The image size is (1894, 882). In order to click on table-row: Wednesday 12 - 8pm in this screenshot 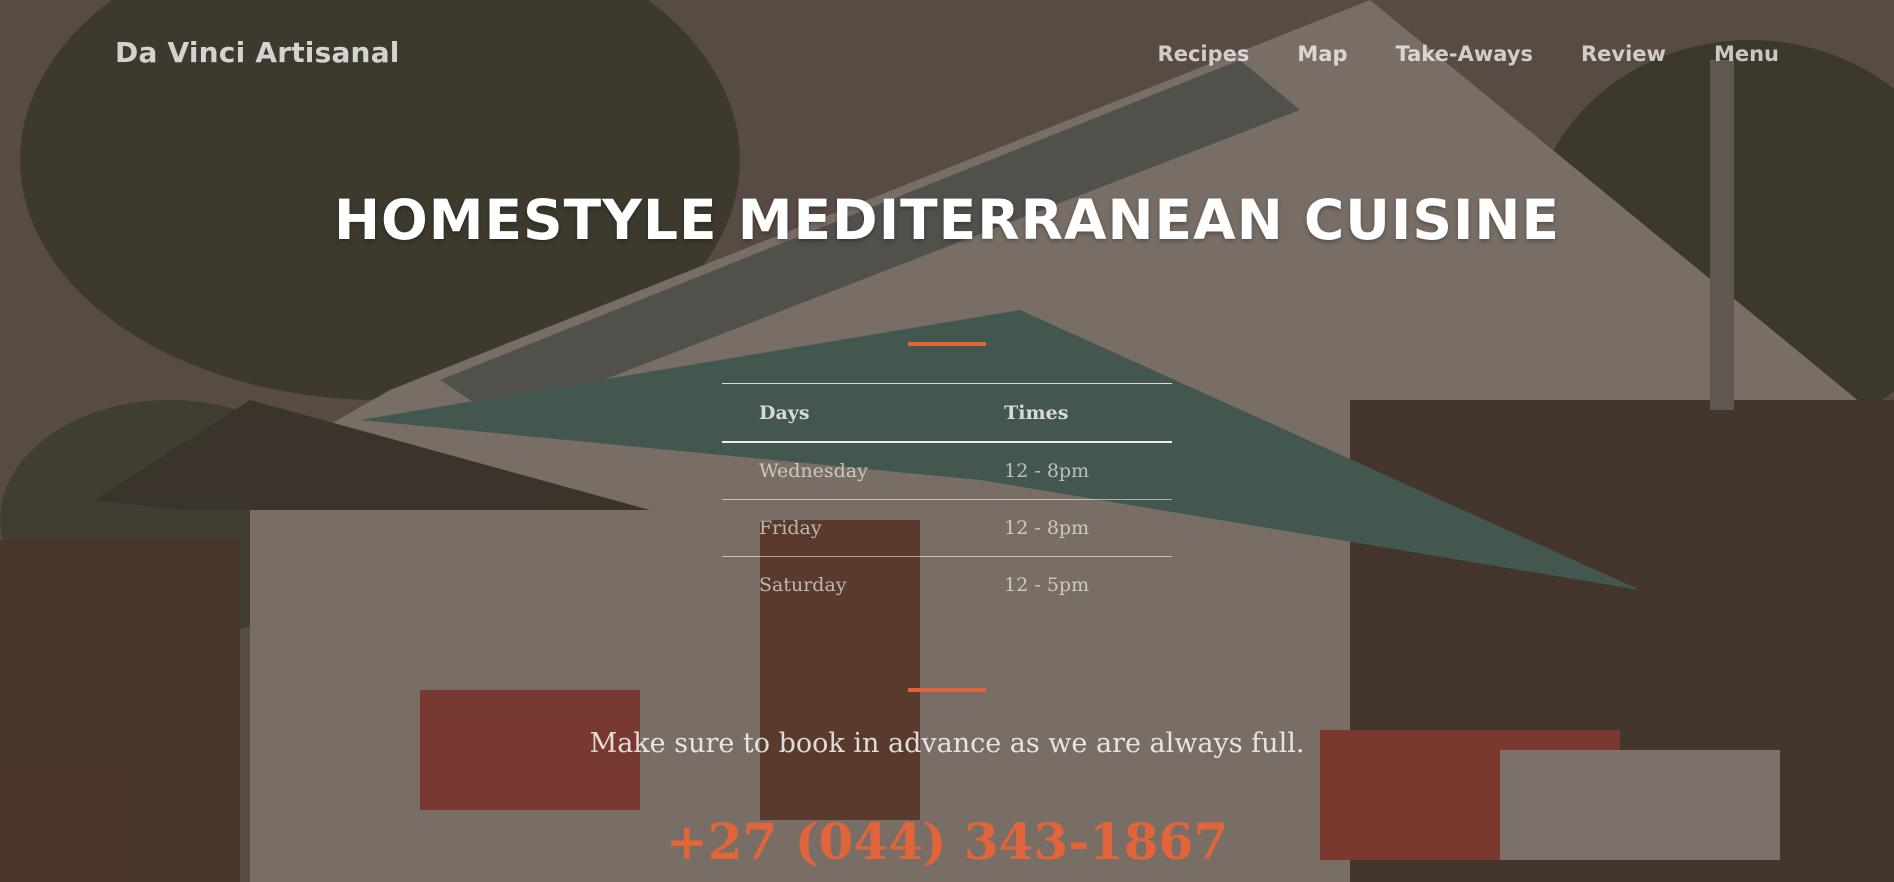, I will do `click(947, 471)`.